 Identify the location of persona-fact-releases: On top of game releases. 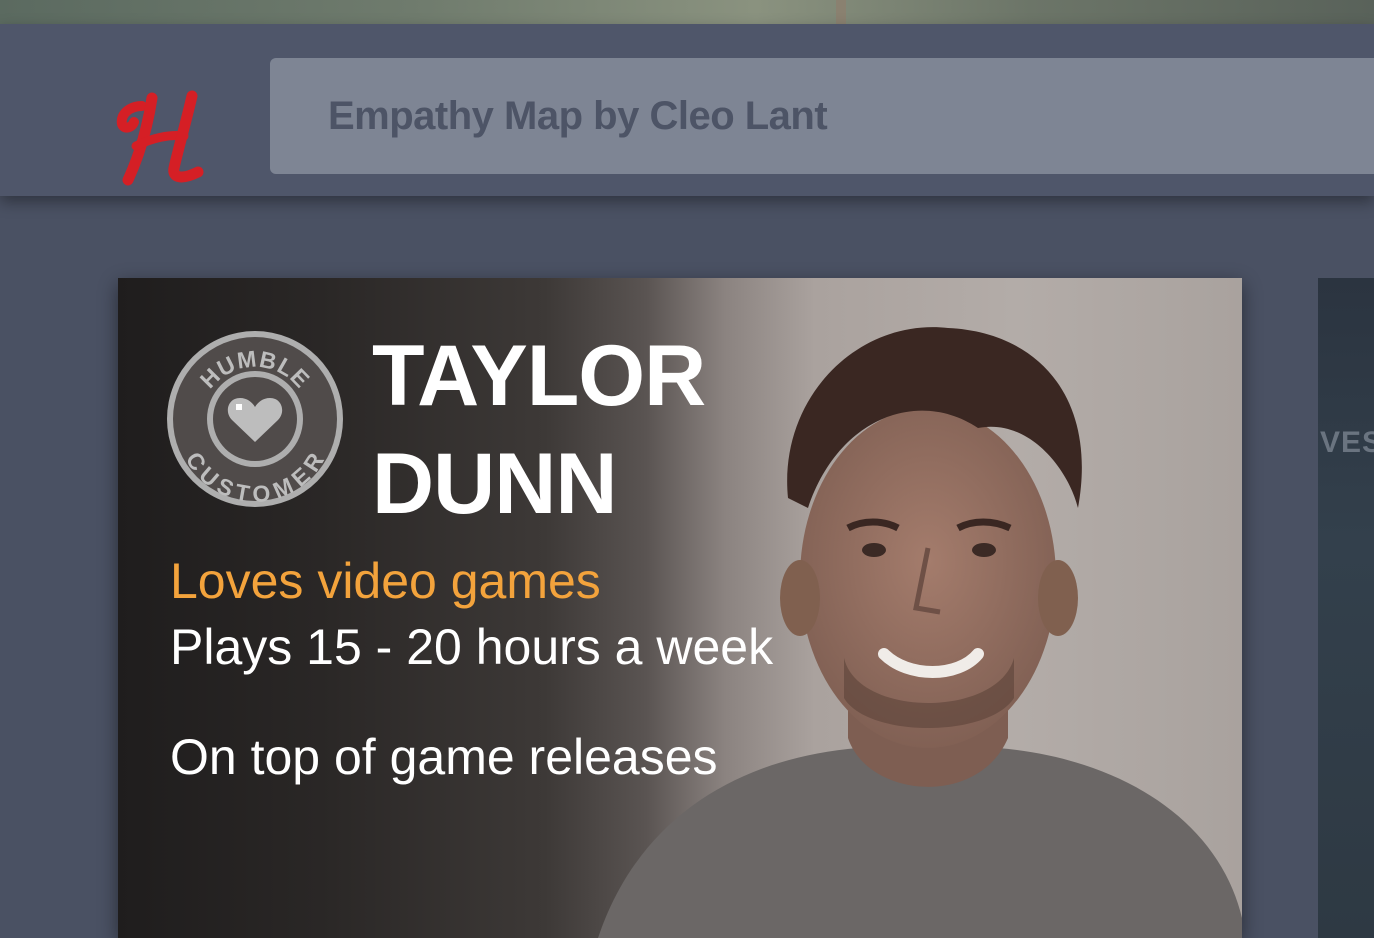
(444, 757).